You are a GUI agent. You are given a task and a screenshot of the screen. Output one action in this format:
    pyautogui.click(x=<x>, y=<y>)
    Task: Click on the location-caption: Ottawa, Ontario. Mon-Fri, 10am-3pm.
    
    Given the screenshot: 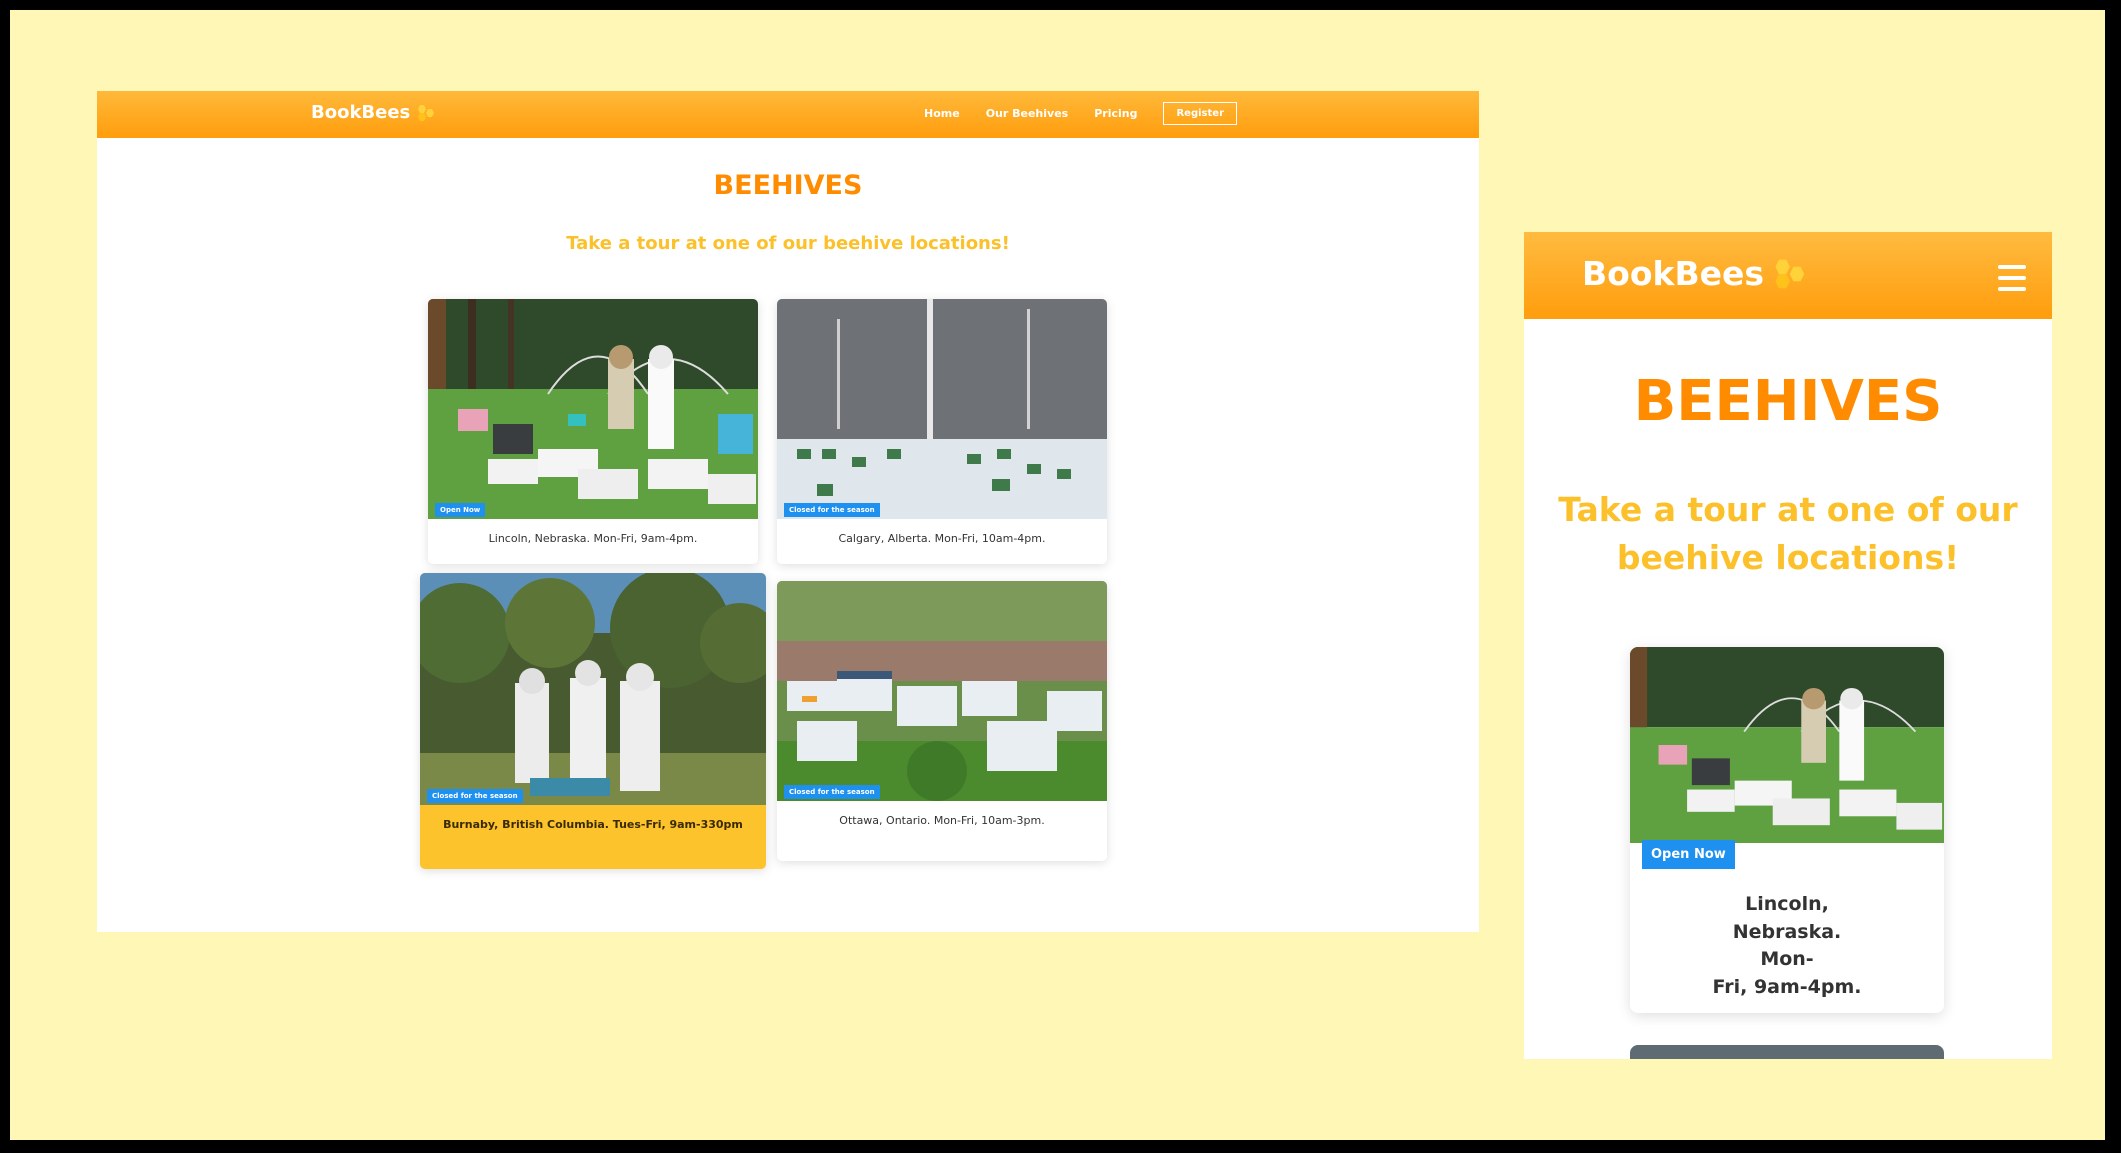 What is the action you would take?
    pyautogui.click(x=942, y=820)
    